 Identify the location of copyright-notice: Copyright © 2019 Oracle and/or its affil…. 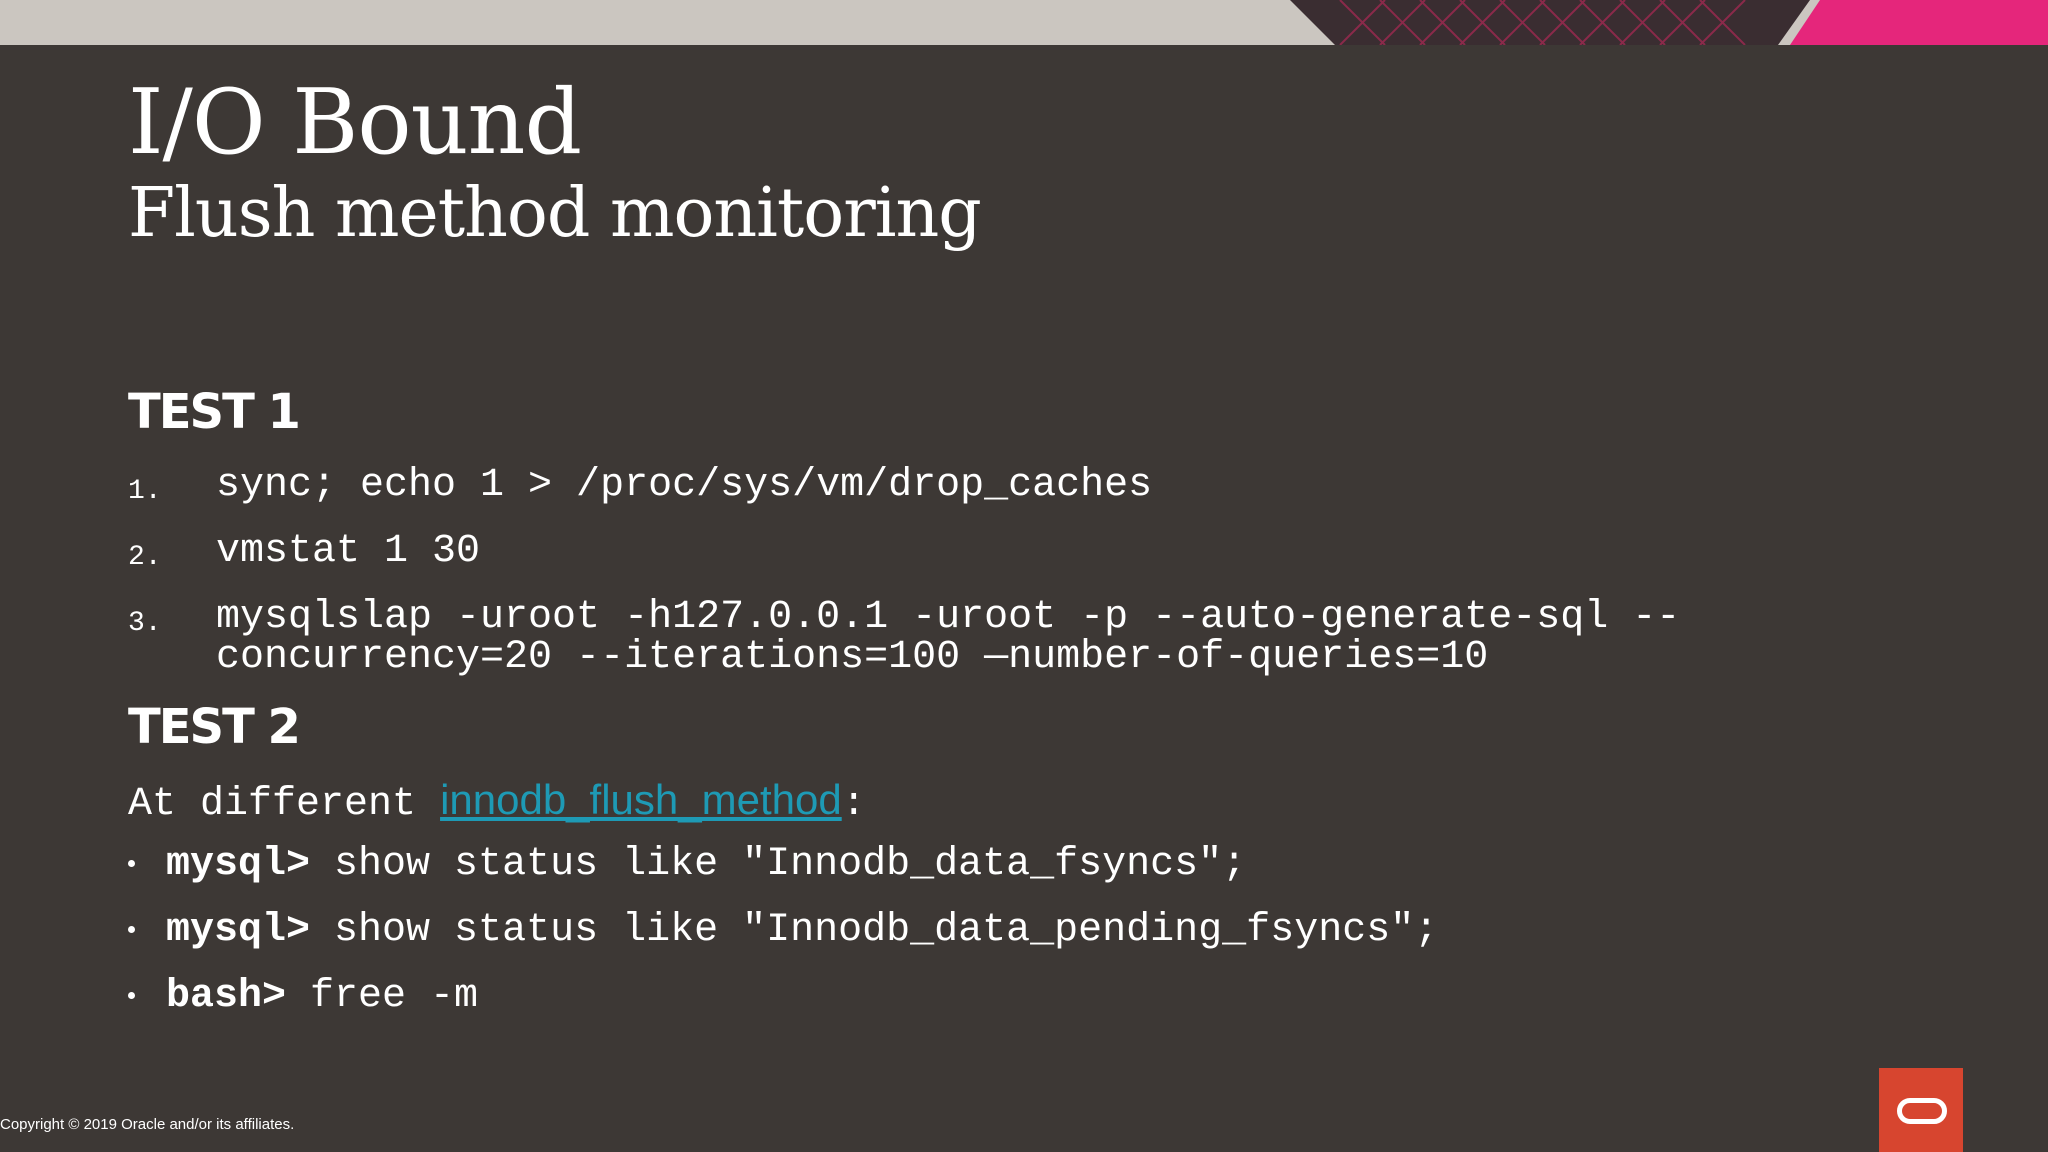
(147, 1124).